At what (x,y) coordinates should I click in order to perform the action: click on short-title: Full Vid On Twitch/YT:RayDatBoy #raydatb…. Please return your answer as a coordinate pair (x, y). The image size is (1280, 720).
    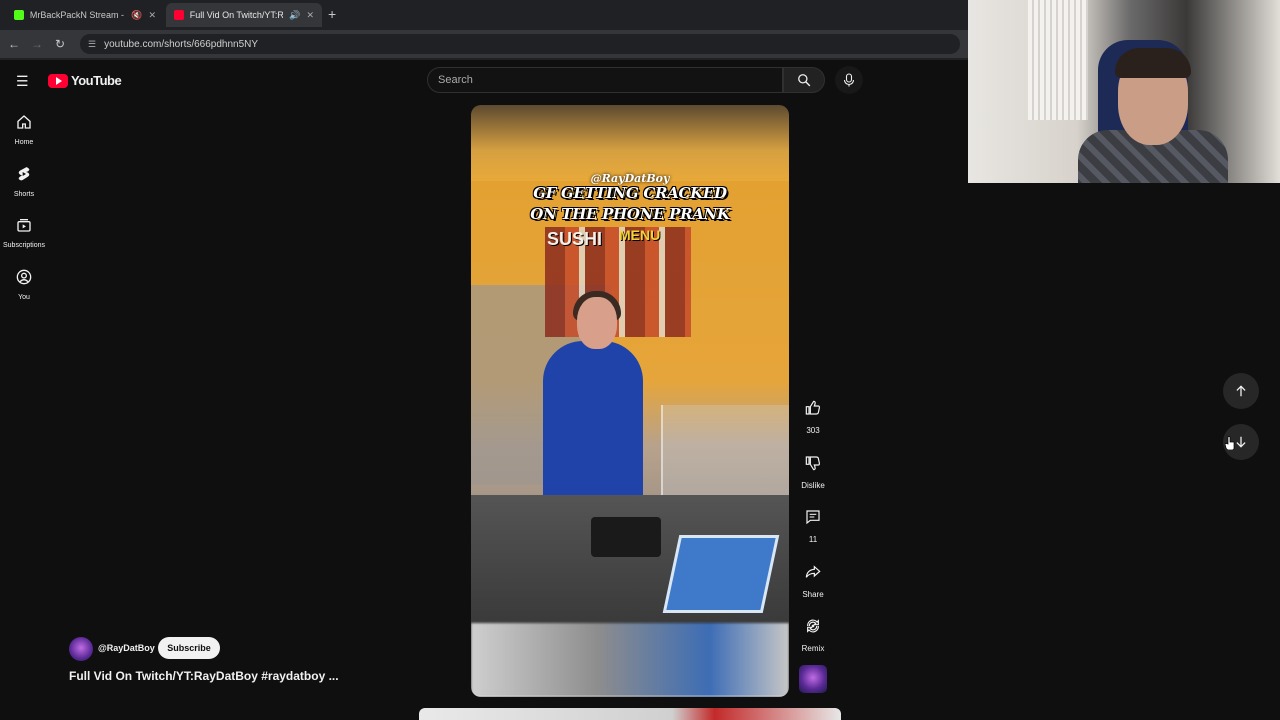
    Looking at the image, I should click on (204, 676).